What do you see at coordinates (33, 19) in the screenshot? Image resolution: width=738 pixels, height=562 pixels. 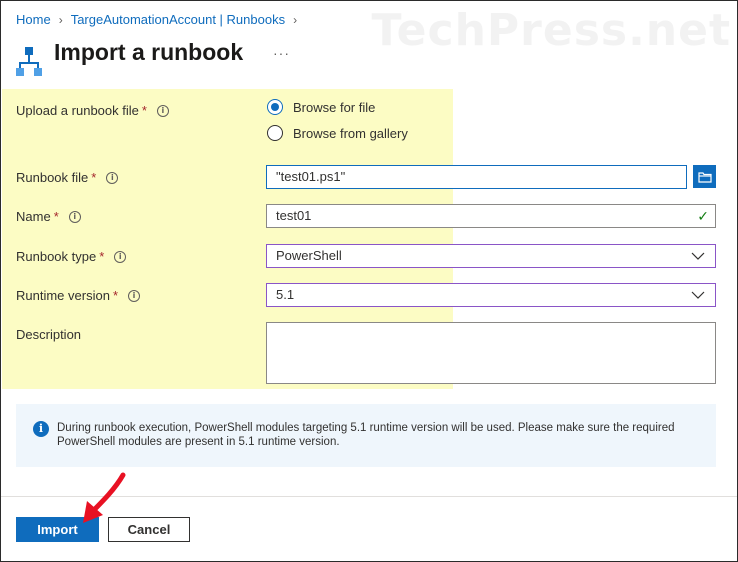 I see `breadcrumb-home: Home` at bounding box center [33, 19].